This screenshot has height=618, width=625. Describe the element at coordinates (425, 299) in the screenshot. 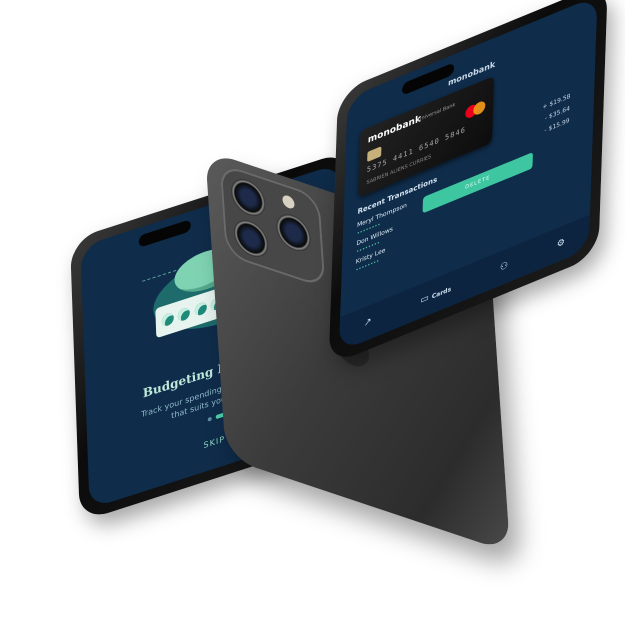

I see `cards-icon: ▭` at that location.